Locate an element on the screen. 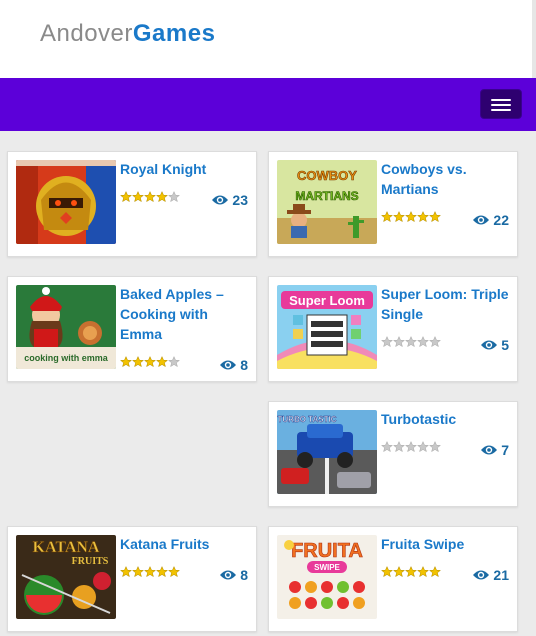 The height and width of the screenshot is (636, 536). view-count: 21 is located at coordinates (491, 575).